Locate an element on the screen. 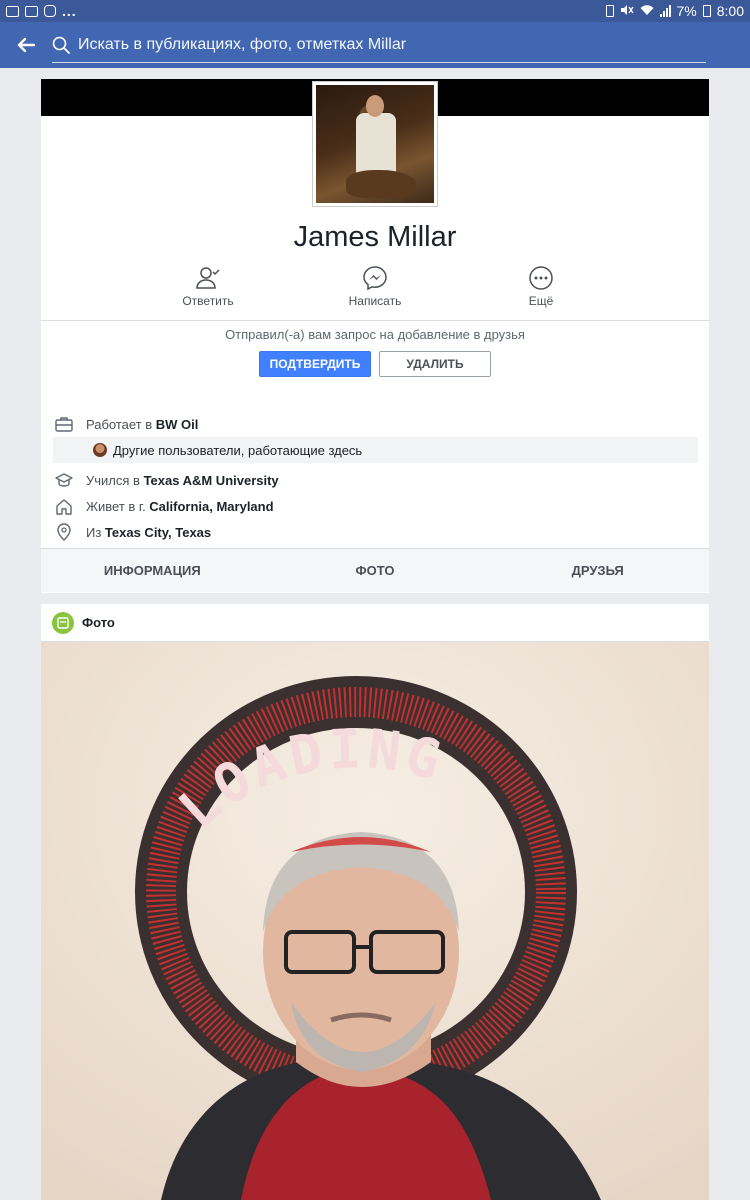 The height and width of the screenshot is (1200, 750). confirm-button: ПОДТВЕРДИТЬ is located at coordinates (315, 364).